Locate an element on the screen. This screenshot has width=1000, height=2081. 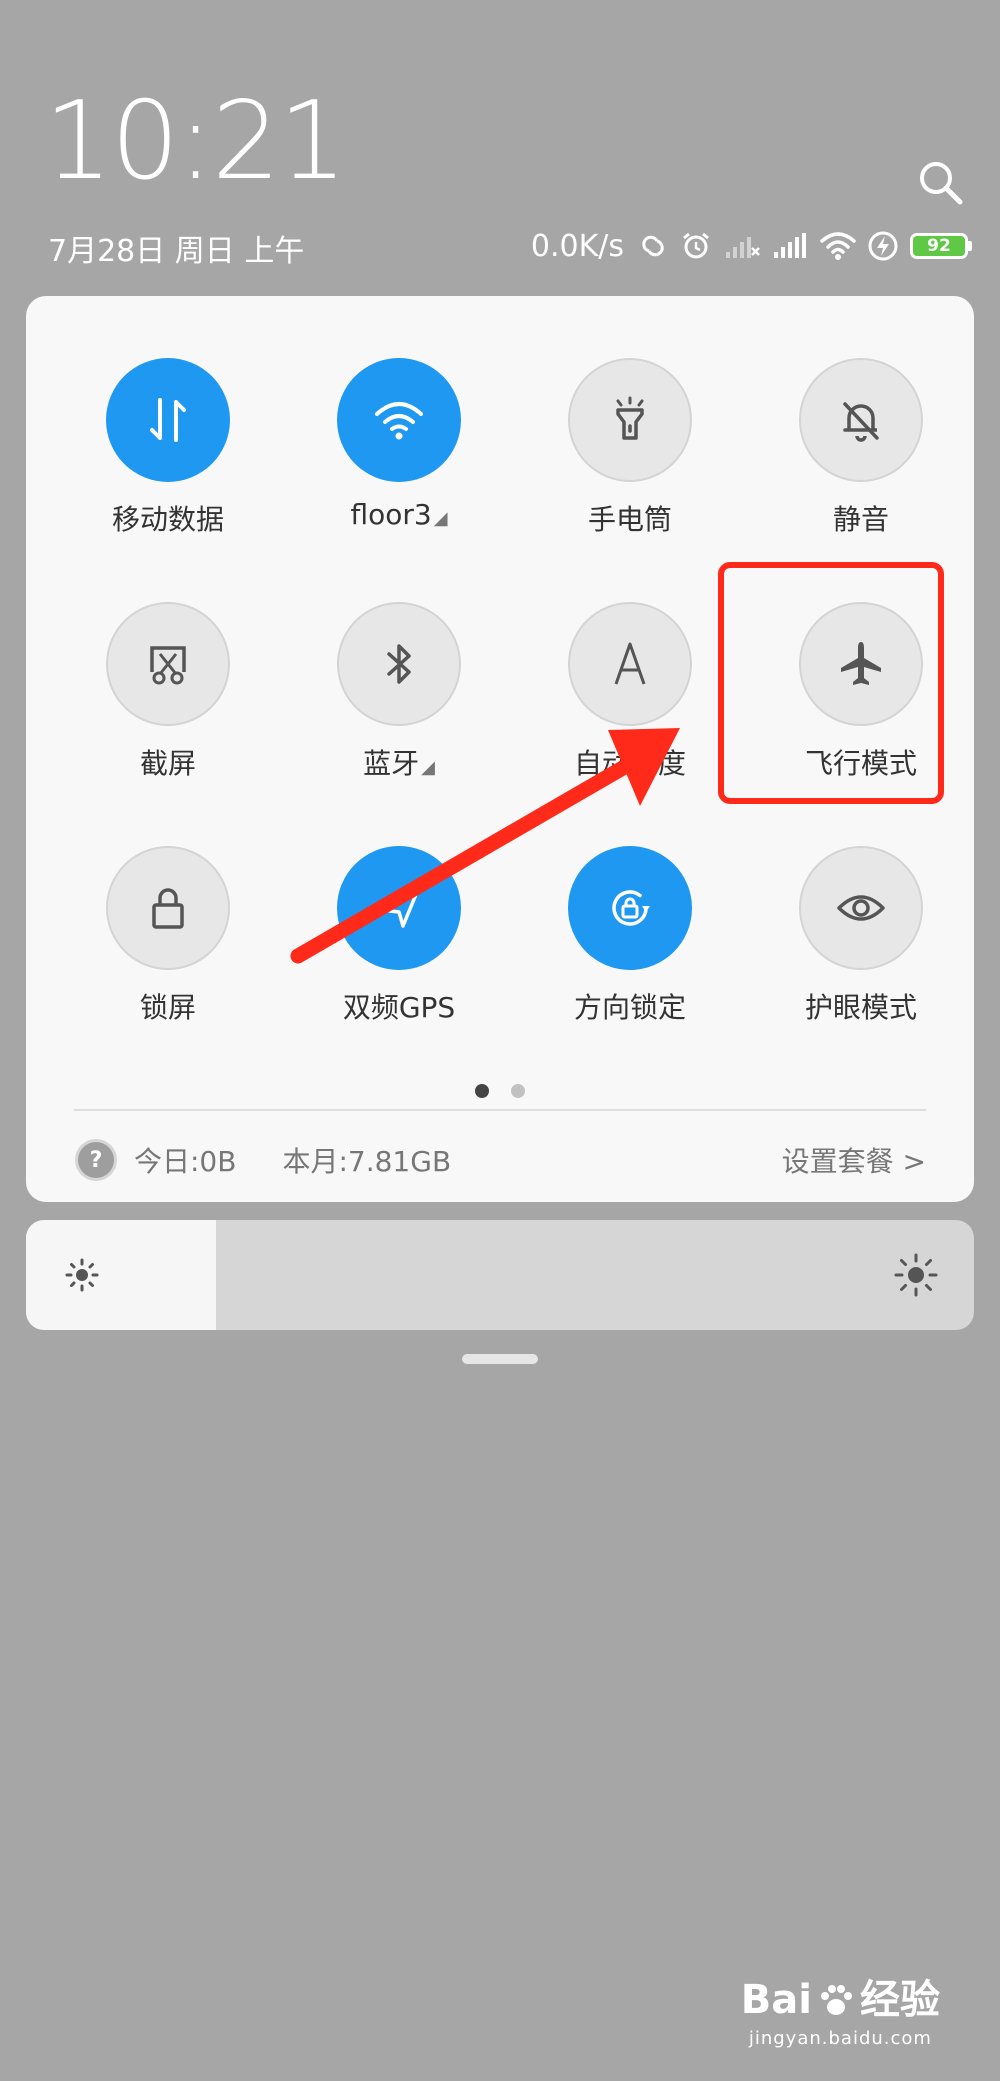
watermark-url: jingyan.baidu.com is located at coordinates (840, 2038).